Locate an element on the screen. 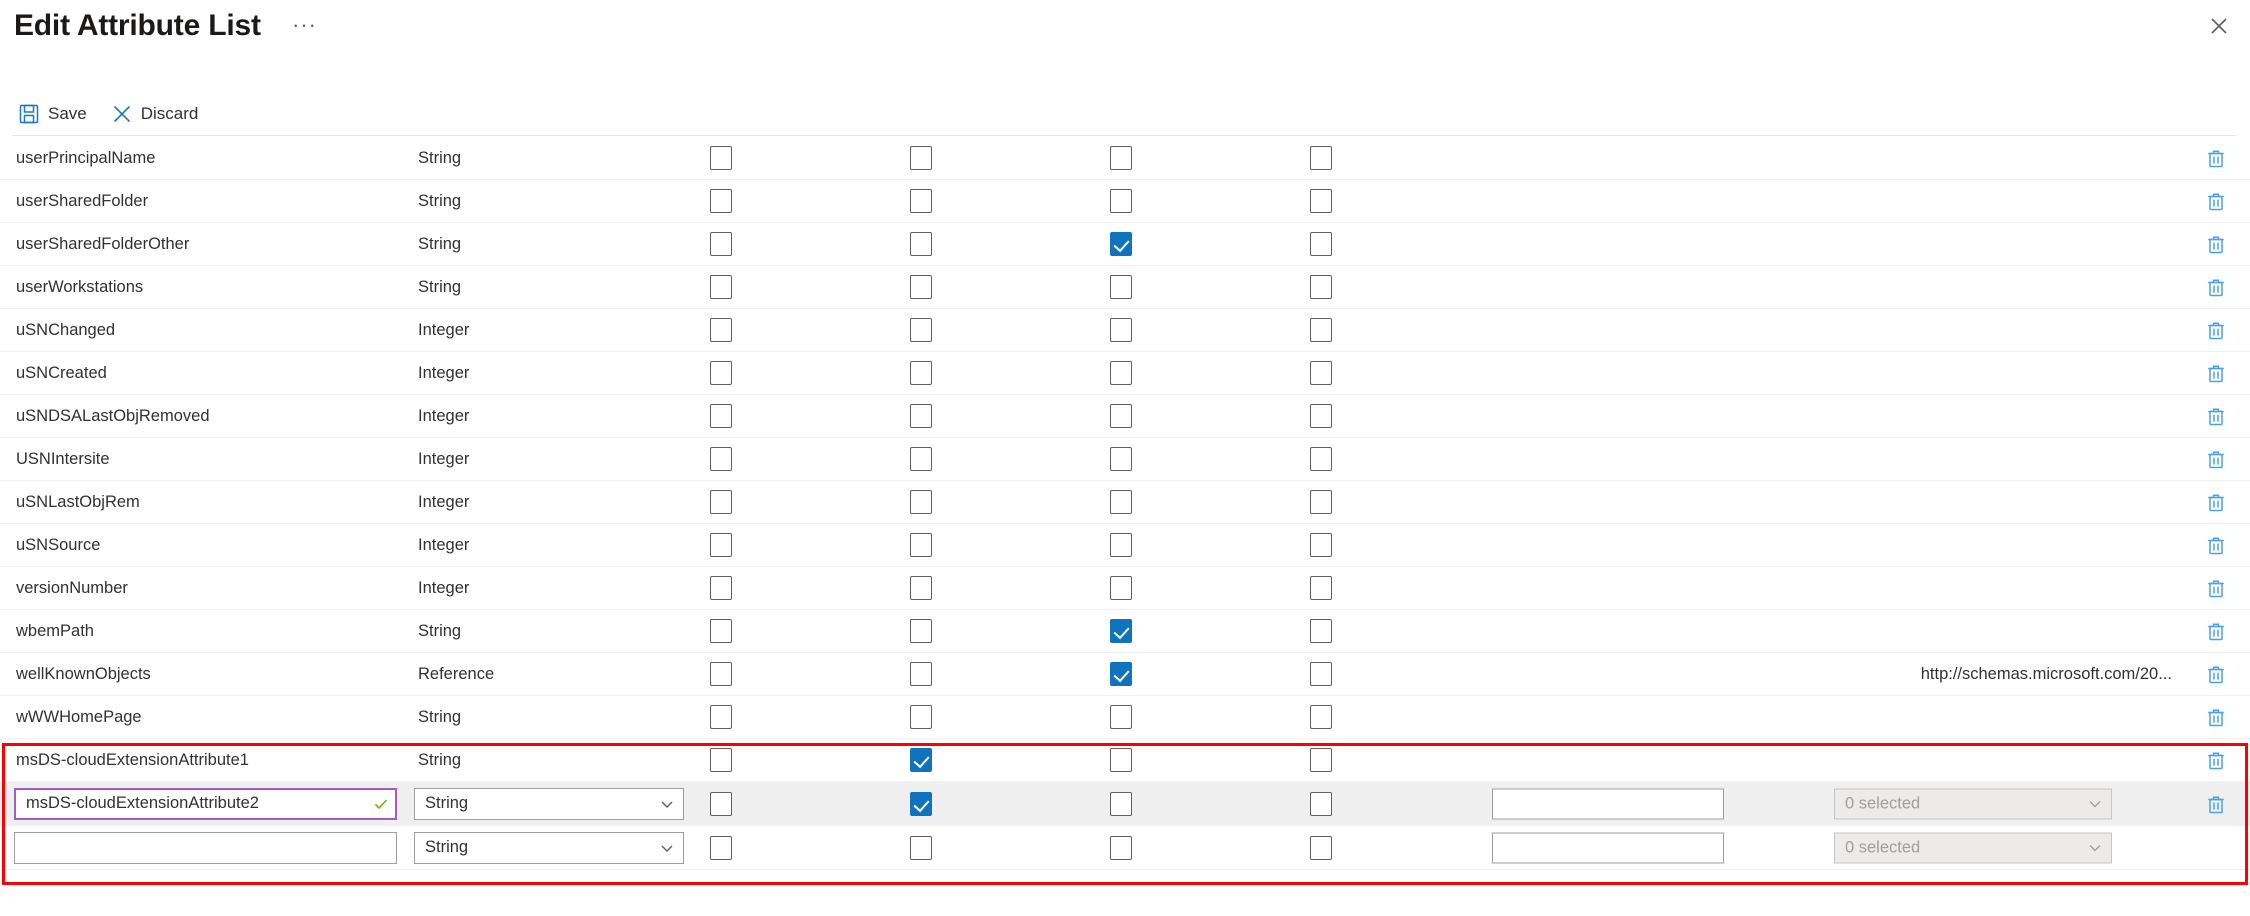  save-button: Save is located at coordinates (55, 114).